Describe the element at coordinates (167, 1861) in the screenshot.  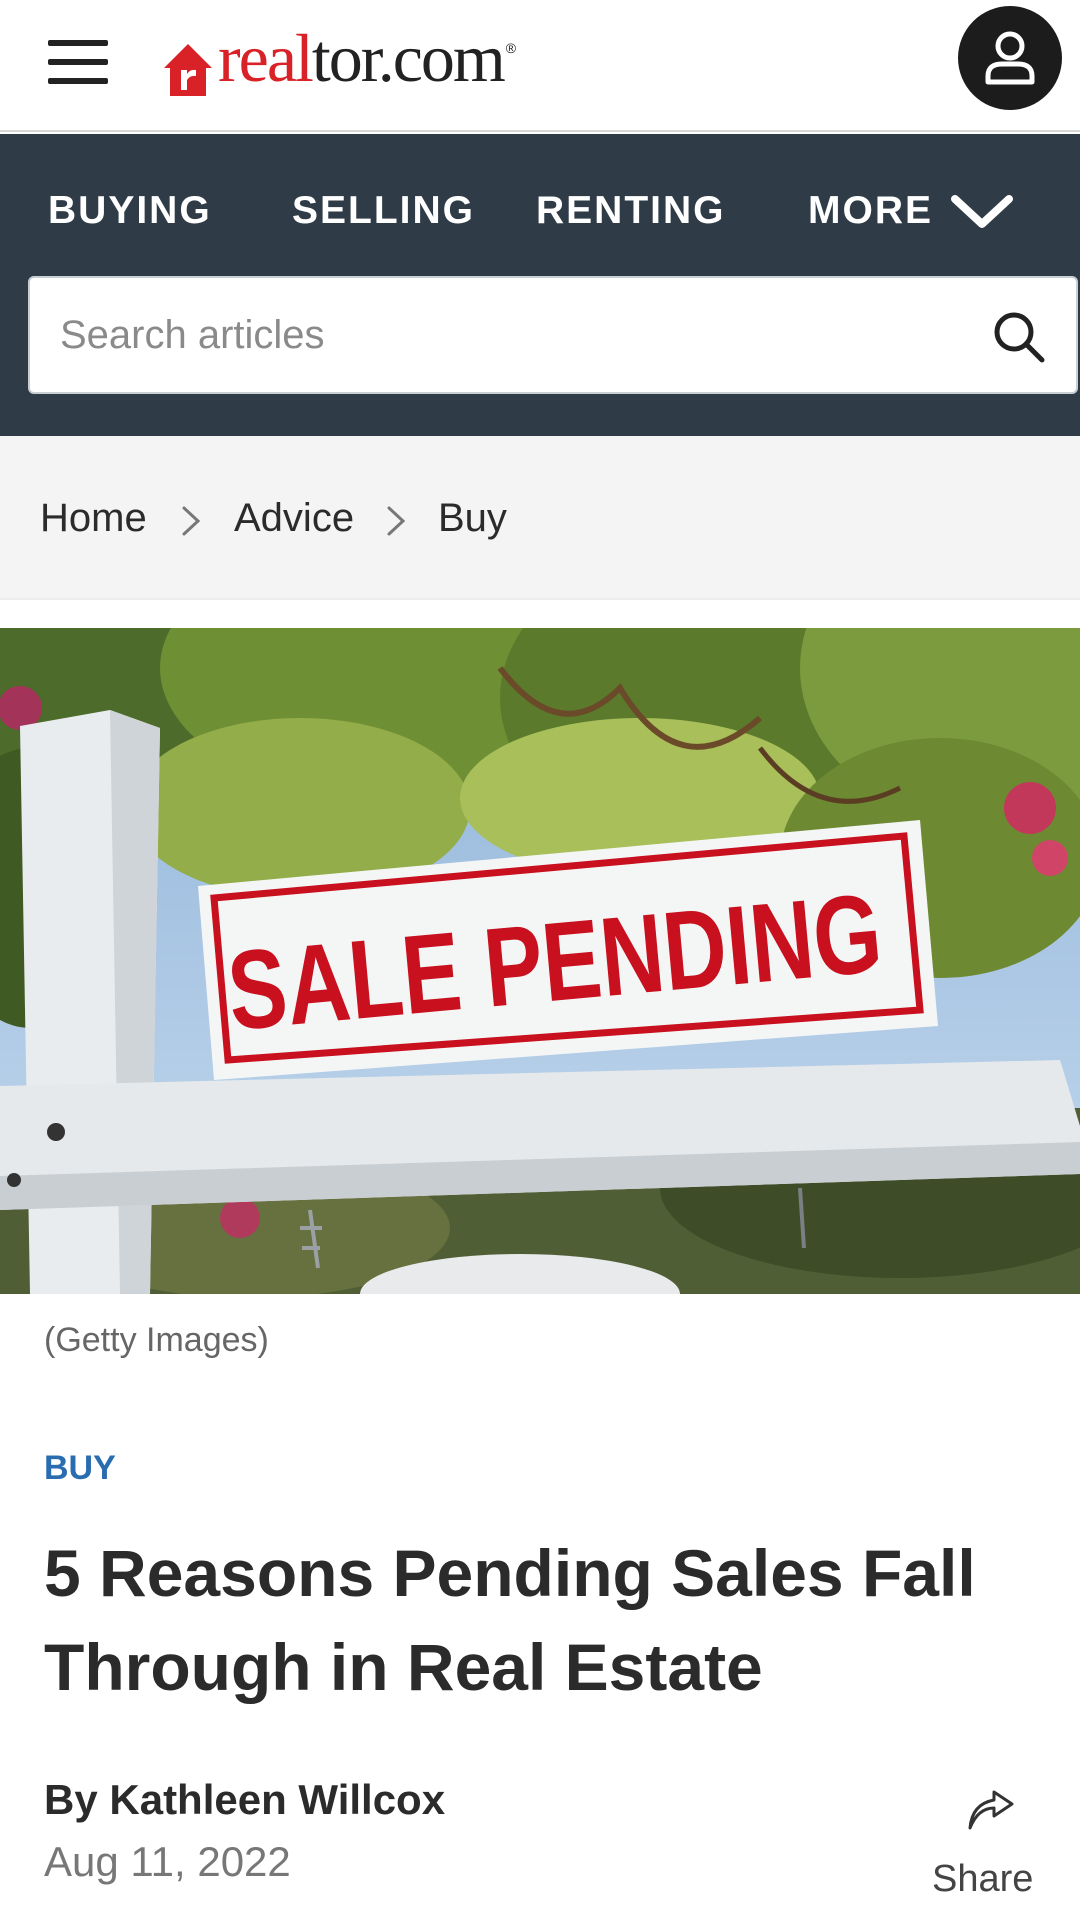
I see `publish-date: Aug 11, 2022` at that location.